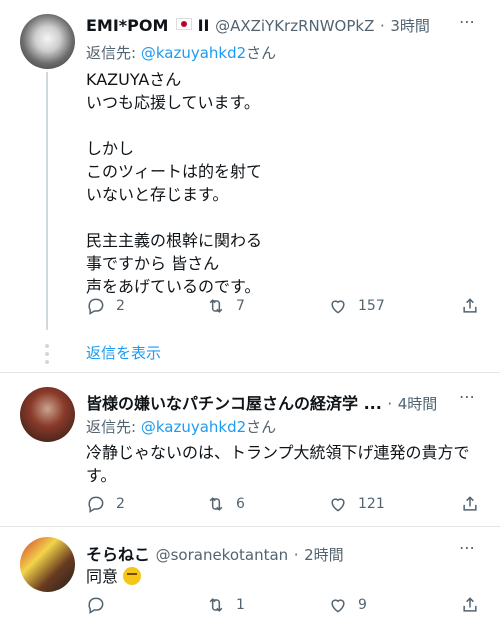 This screenshot has height=633, width=500. What do you see at coordinates (173, 286) in the screenshot?
I see `tweet-text-line: 声をあげているのです。` at bounding box center [173, 286].